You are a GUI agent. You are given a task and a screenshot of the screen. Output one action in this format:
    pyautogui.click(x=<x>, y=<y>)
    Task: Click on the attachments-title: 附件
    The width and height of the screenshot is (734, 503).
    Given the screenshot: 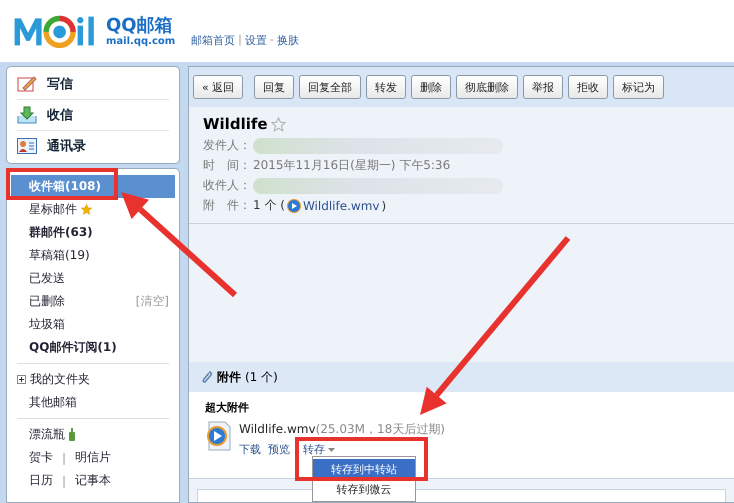 What is the action you would take?
    pyautogui.click(x=229, y=377)
    